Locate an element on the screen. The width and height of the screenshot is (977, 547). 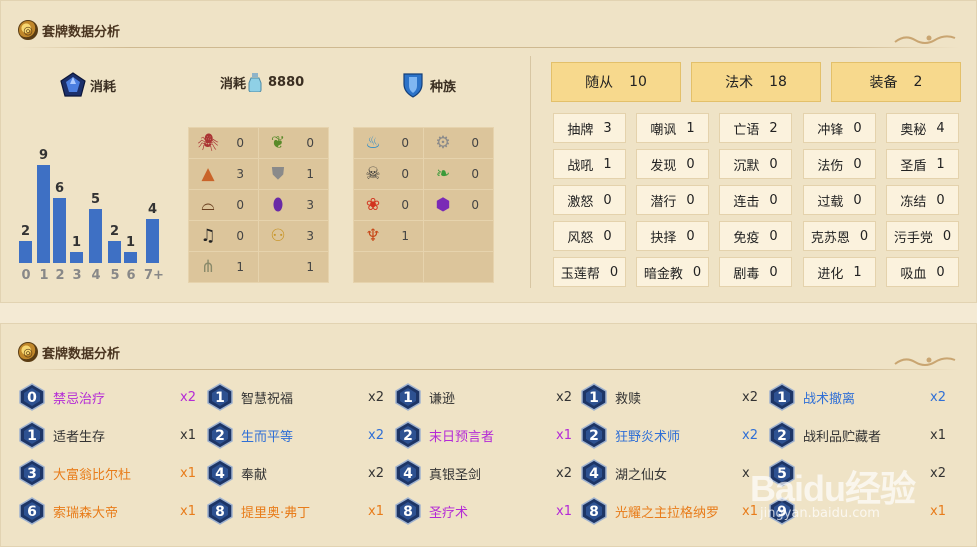
type-tag-count: 18 is located at coordinates (778, 82).